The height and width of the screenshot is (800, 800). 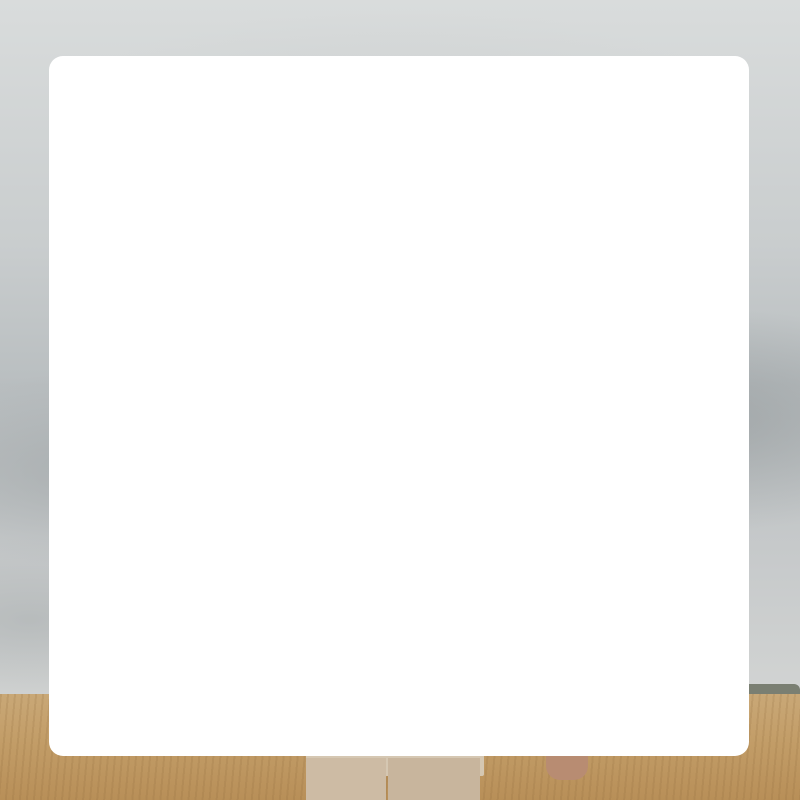 I want to click on person-hand, so click(x=567, y=766).